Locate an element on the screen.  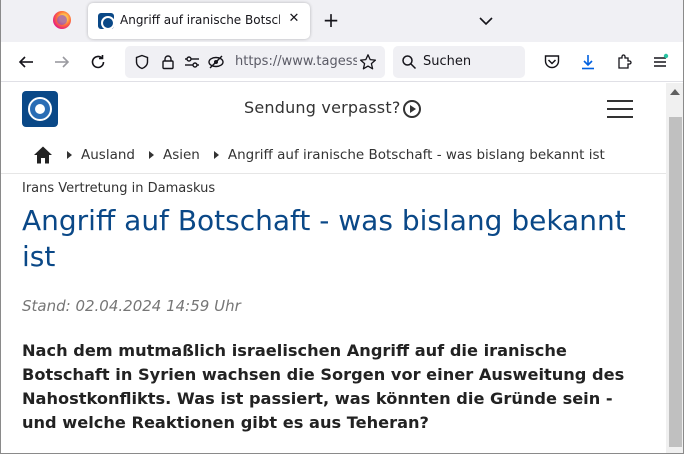
star-icon is located at coordinates (368, 62).